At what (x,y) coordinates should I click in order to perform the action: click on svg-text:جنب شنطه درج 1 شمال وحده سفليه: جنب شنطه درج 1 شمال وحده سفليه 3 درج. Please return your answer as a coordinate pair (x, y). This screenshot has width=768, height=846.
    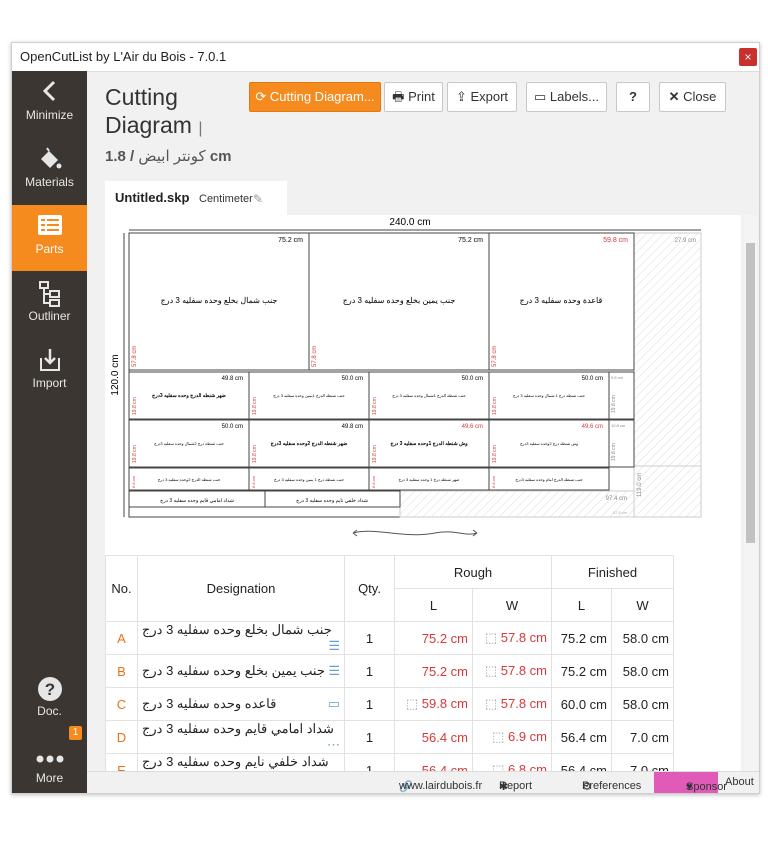
    Looking at the image, I should click on (549, 395).